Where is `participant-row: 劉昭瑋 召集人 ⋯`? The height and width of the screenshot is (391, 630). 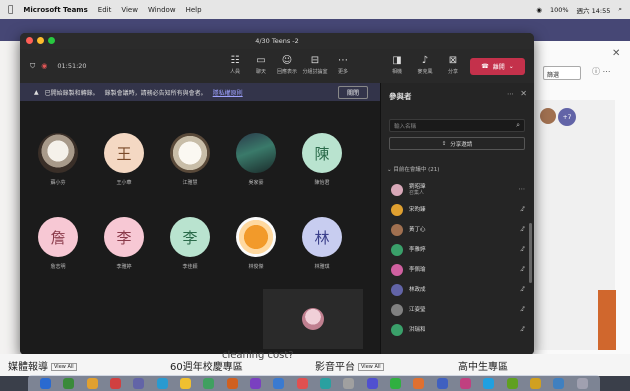
participant-row: 劉昭瑋 召集人 ⋯ is located at coordinates (459, 190).